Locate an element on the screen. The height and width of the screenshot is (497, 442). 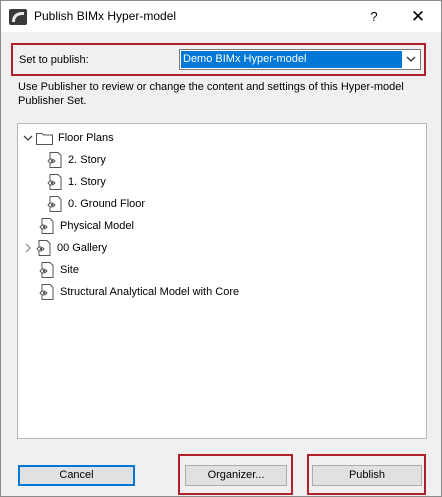
title-bar: Publish BIMx Hyper-model ? ✕ is located at coordinates (221, 16).